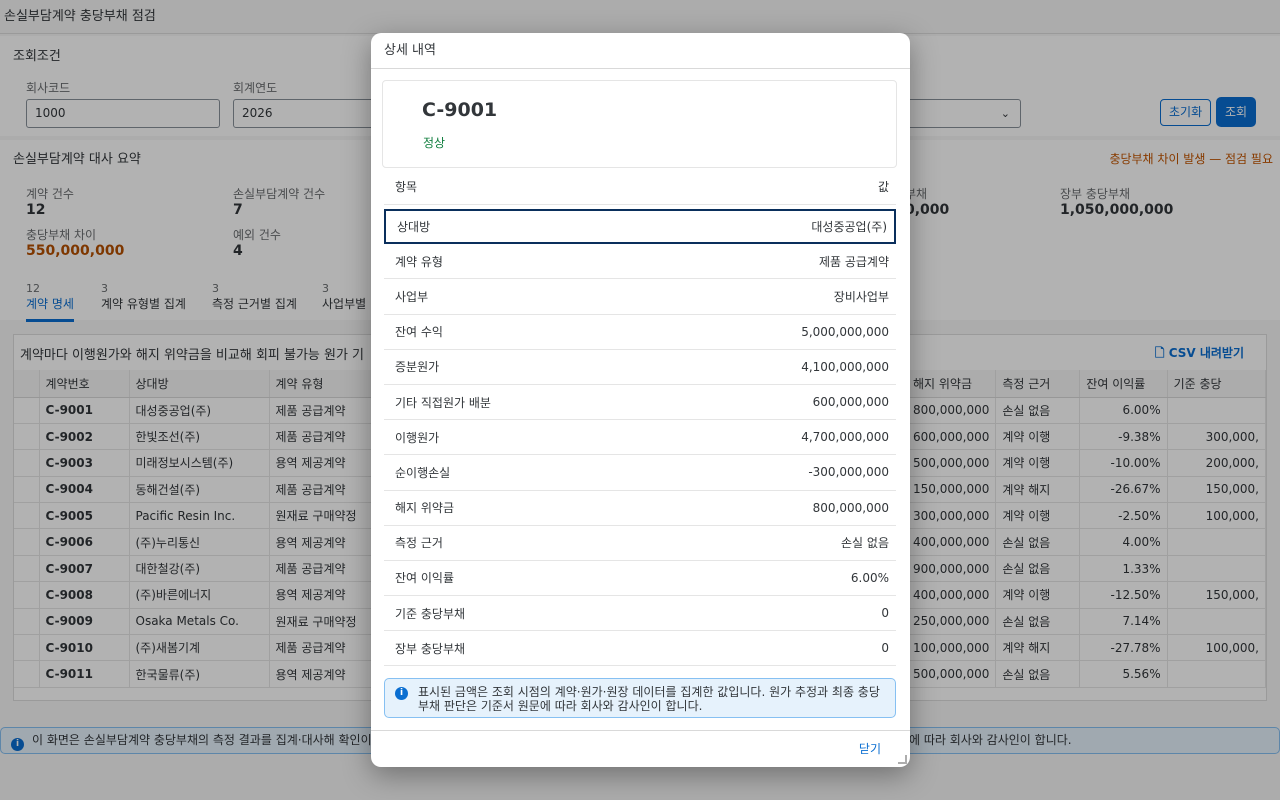 The width and height of the screenshot is (1280, 800). I want to click on detail-row: 증분원가 4,100,000,000, so click(640, 367).